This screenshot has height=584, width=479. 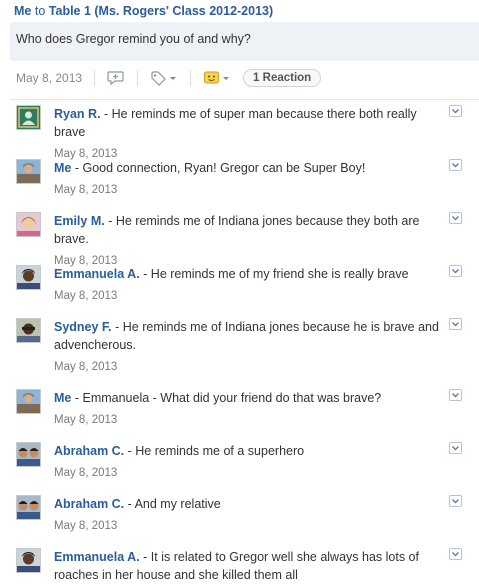 I want to click on question-text: Who does Gregor remind you of and why?, so click(x=133, y=39).